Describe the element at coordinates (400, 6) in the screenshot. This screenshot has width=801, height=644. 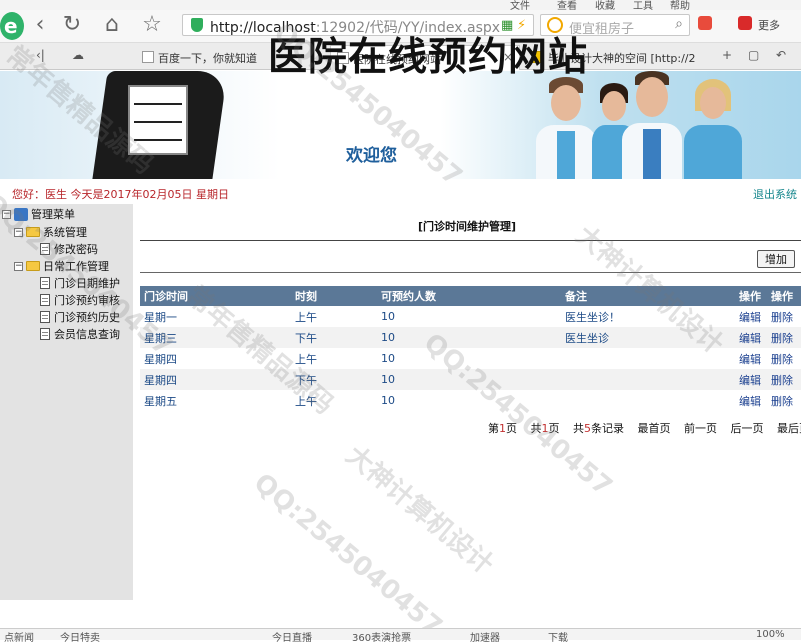
I see `browser-titlebar: 文件 查看 收藏 工具 帮助` at that location.